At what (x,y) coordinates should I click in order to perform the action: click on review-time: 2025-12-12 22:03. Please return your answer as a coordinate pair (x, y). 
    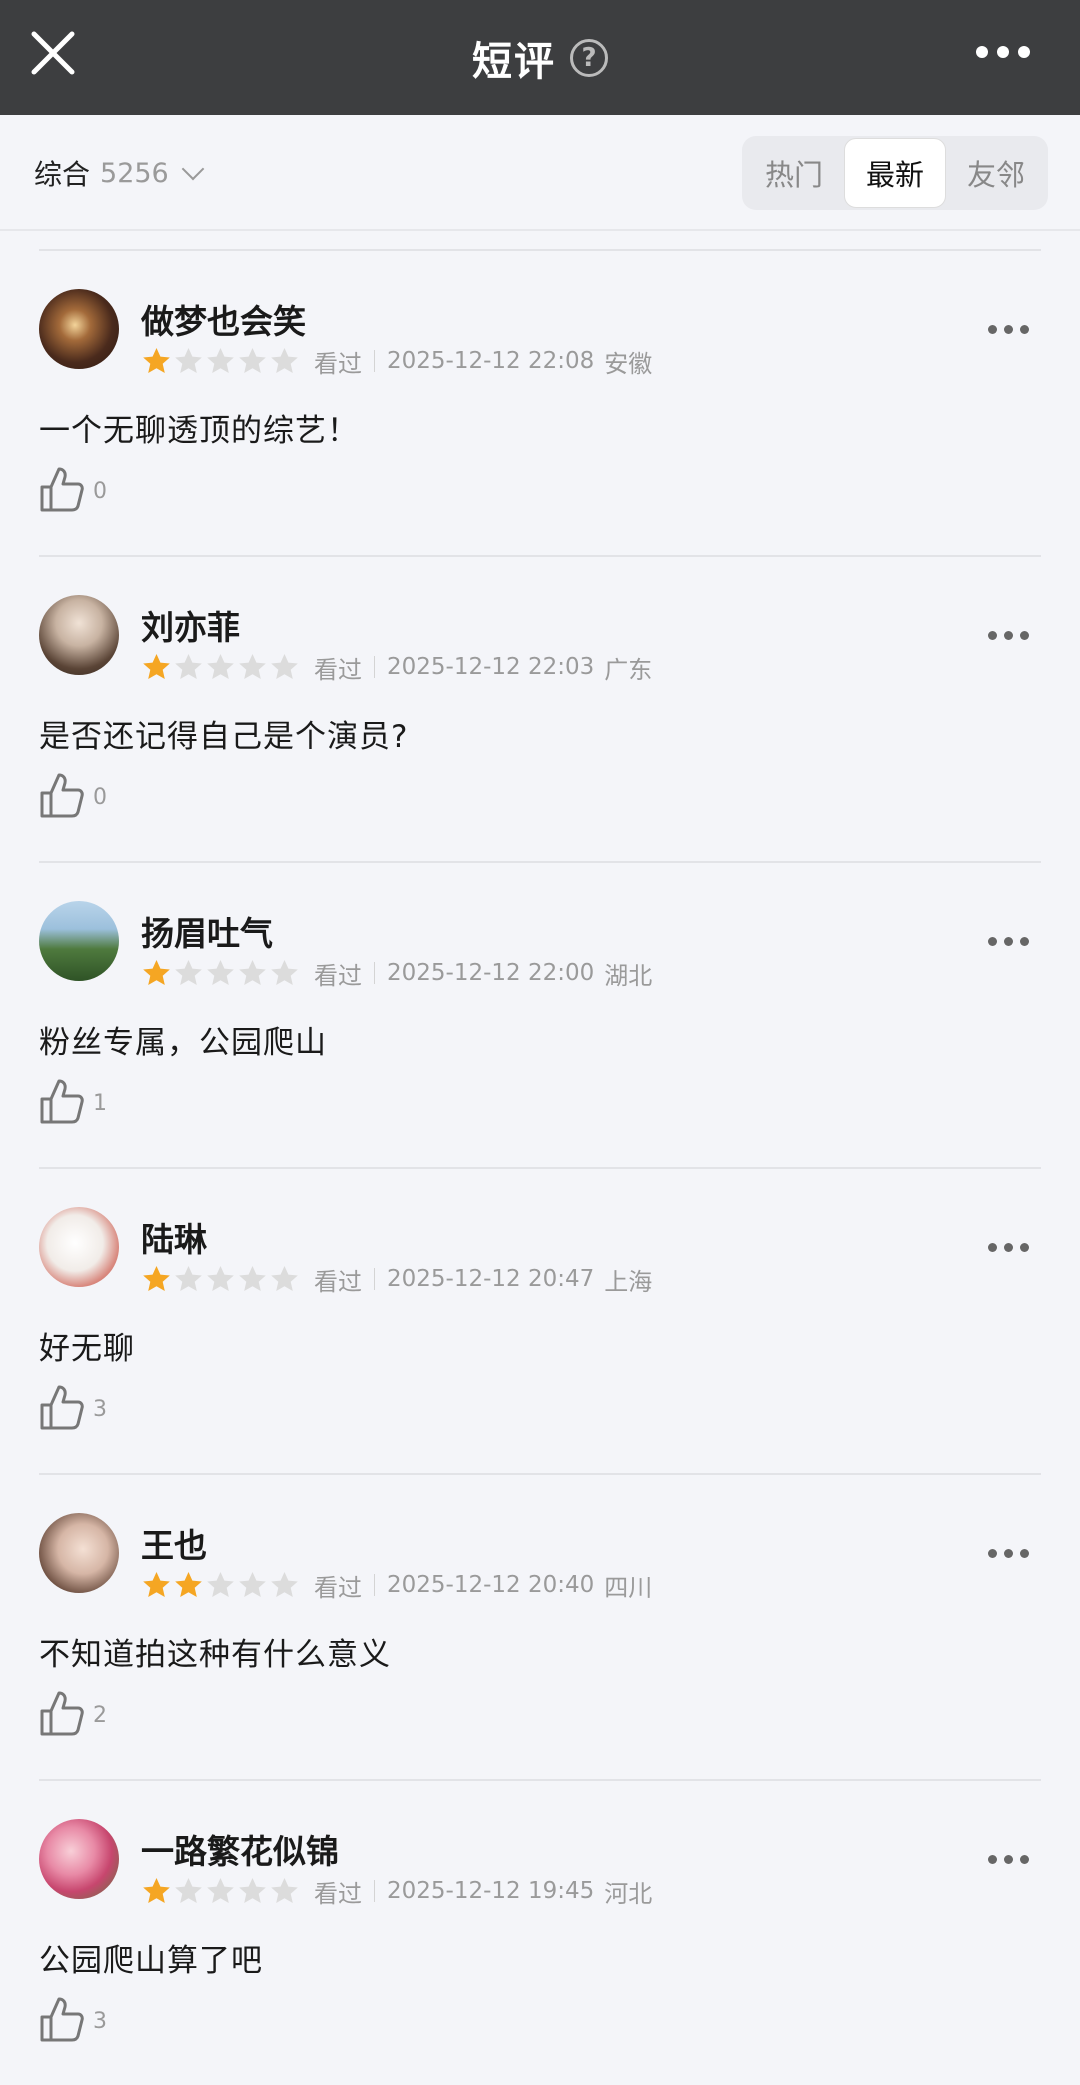
    Looking at the image, I should click on (491, 667).